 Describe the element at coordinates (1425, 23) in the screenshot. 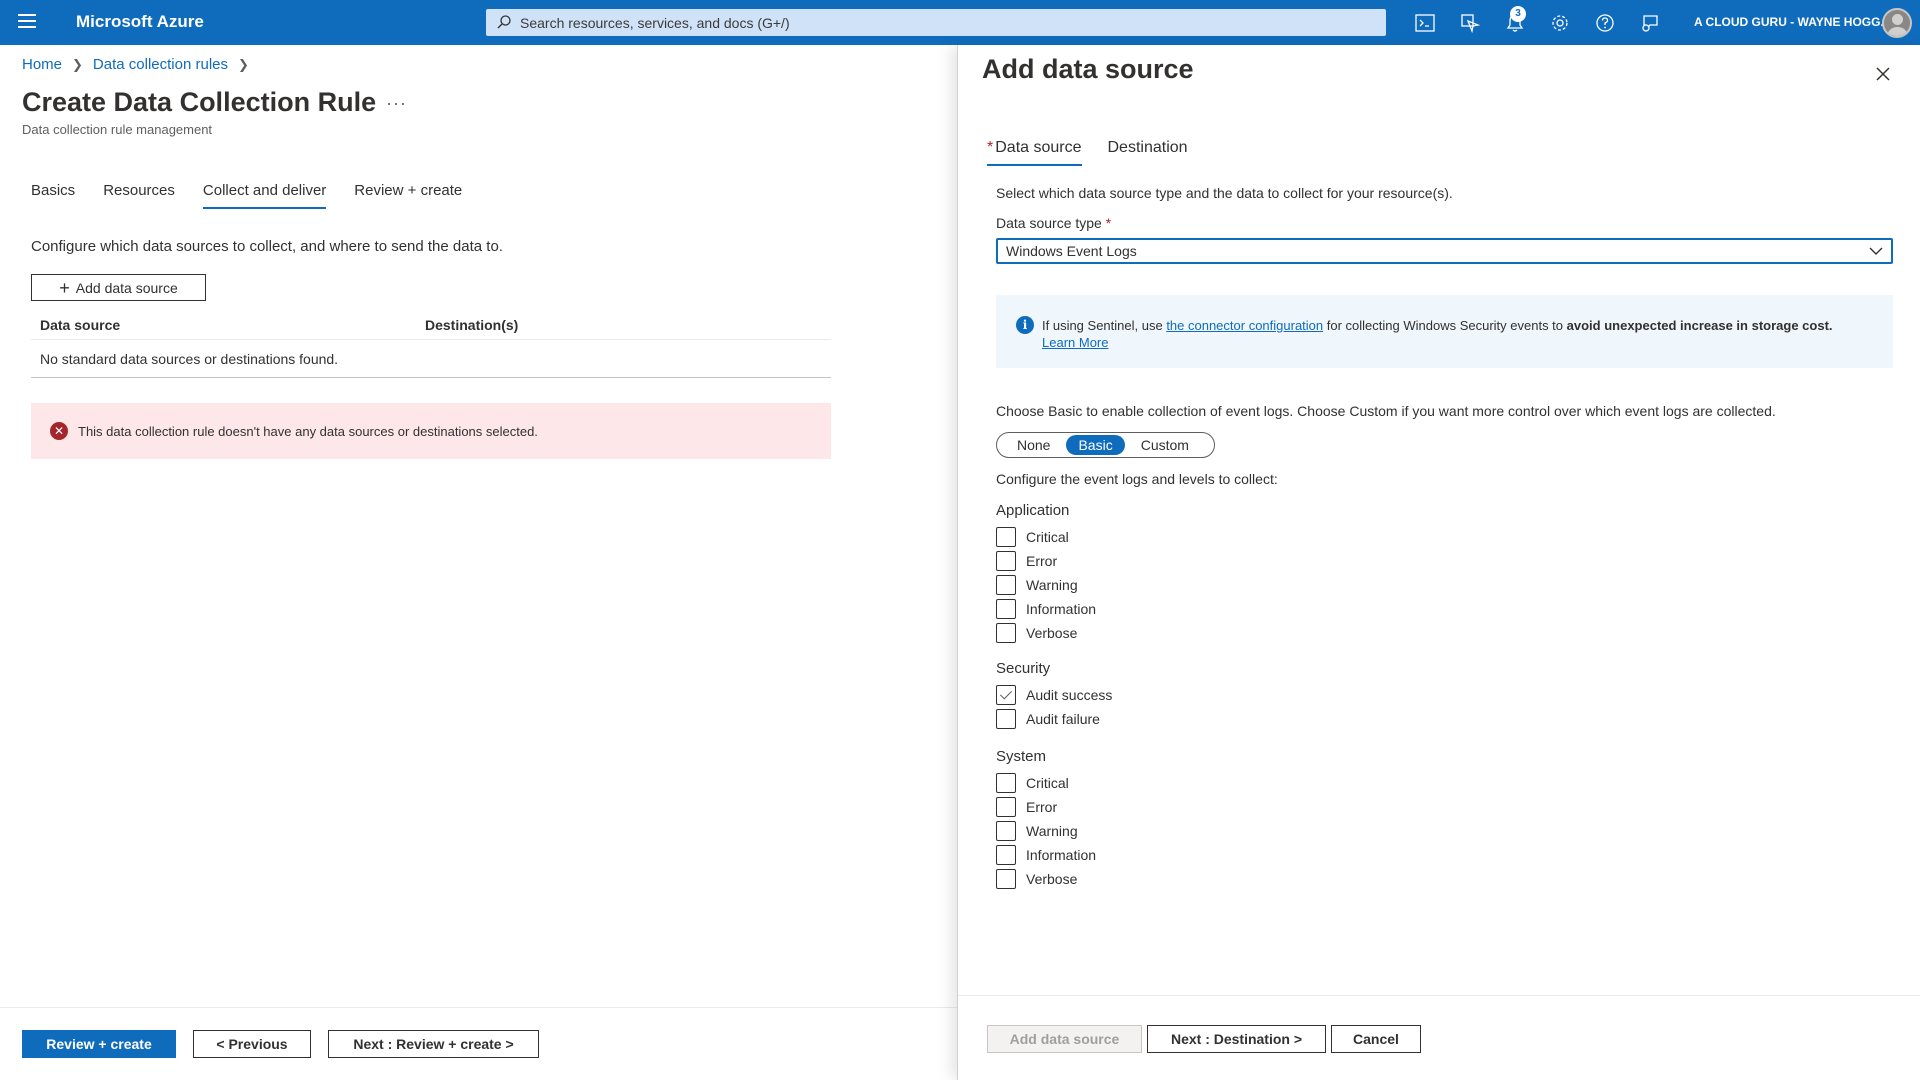

I see `cloud-shell-icon` at that location.